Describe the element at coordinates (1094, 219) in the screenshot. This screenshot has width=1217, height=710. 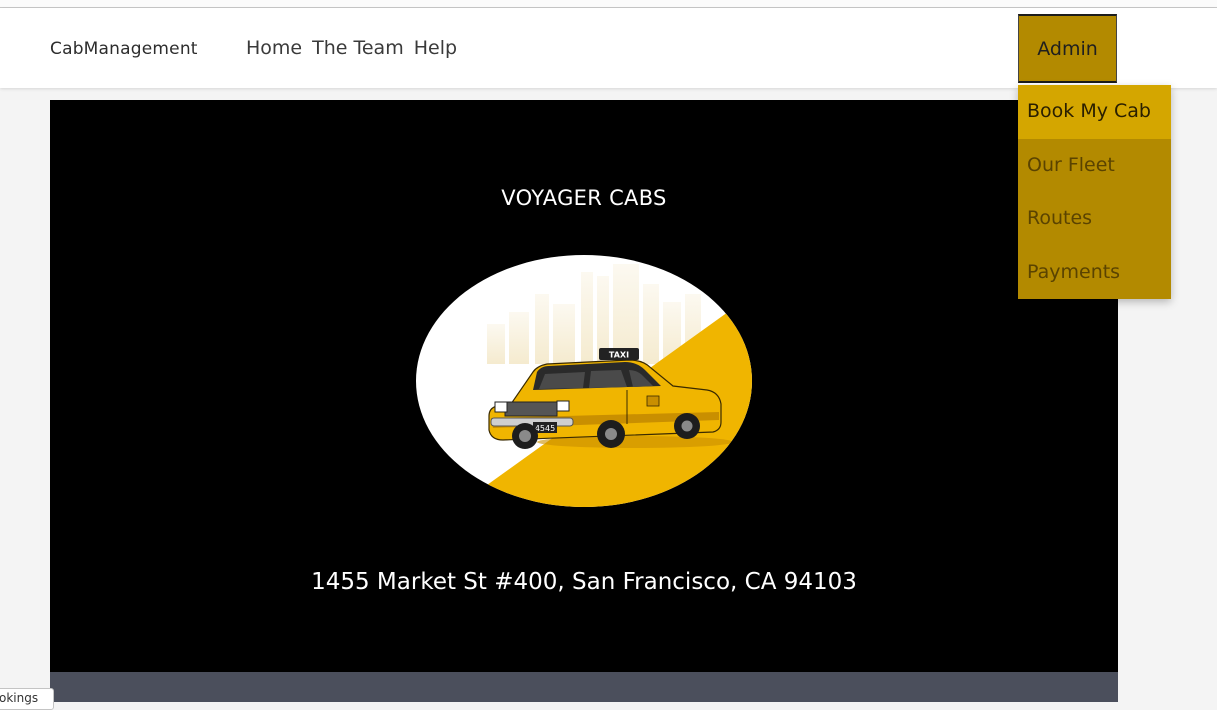
I see `dropdown-item-routes: Routes` at that location.